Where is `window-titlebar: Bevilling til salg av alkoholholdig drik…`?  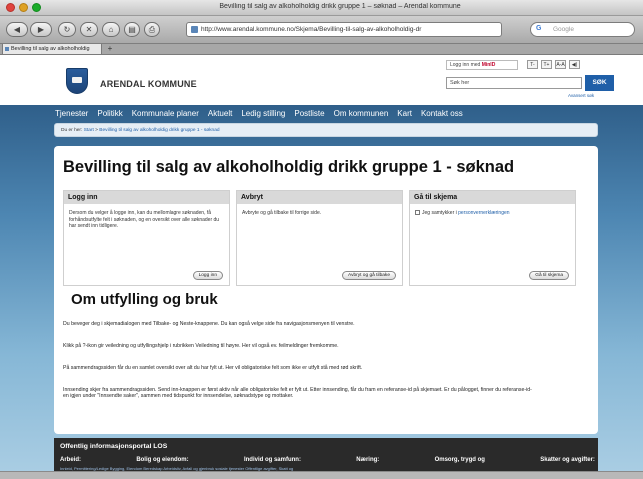
window-titlebar: Bevilling til salg av alkoholholdig drik… is located at coordinates (321, 8).